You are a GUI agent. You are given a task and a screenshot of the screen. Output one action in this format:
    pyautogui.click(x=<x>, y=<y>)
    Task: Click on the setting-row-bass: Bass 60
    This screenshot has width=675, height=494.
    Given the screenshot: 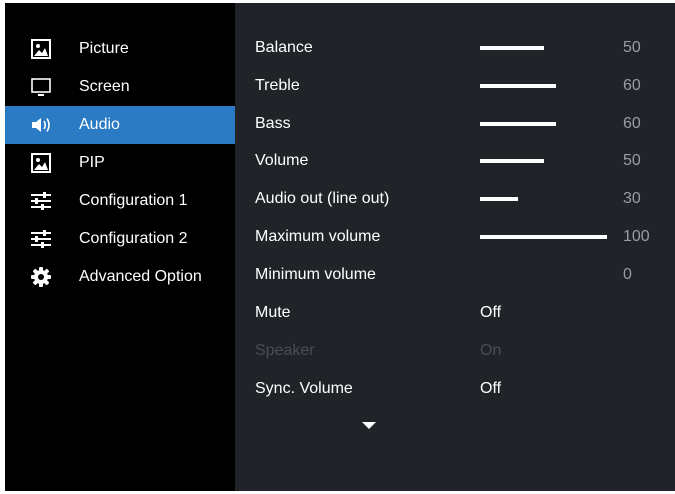 What is the action you would take?
    pyautogui.click(x=455, y=124)
    